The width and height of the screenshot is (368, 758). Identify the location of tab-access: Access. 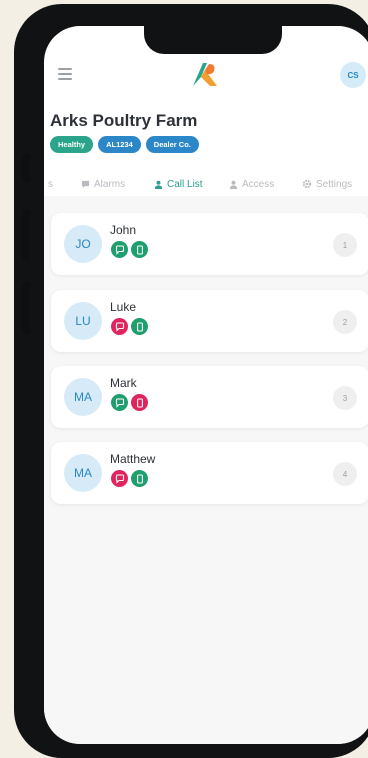
(251, 184).